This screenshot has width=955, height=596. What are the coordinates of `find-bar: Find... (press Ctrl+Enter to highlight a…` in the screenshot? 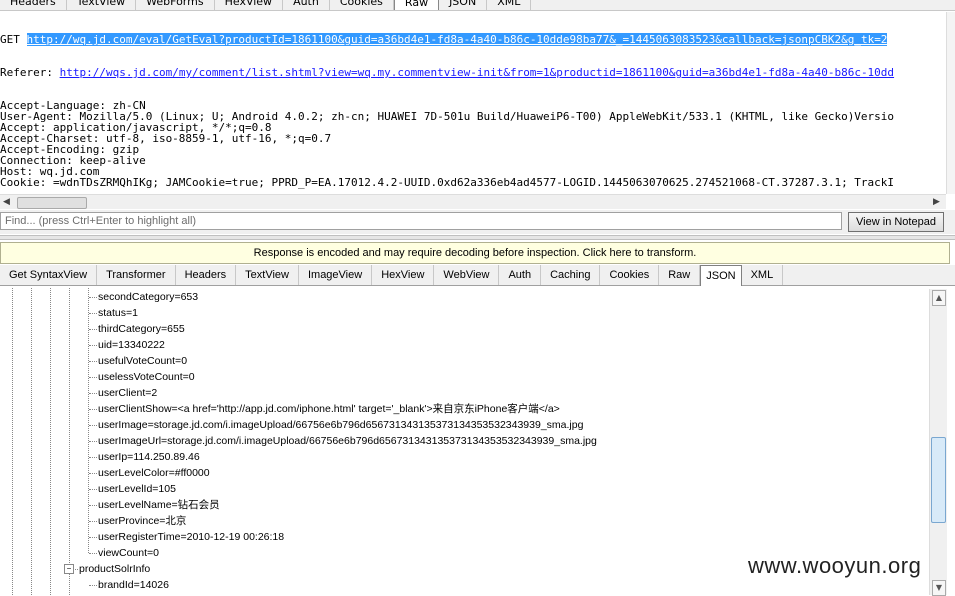 It's located at (477, 222).